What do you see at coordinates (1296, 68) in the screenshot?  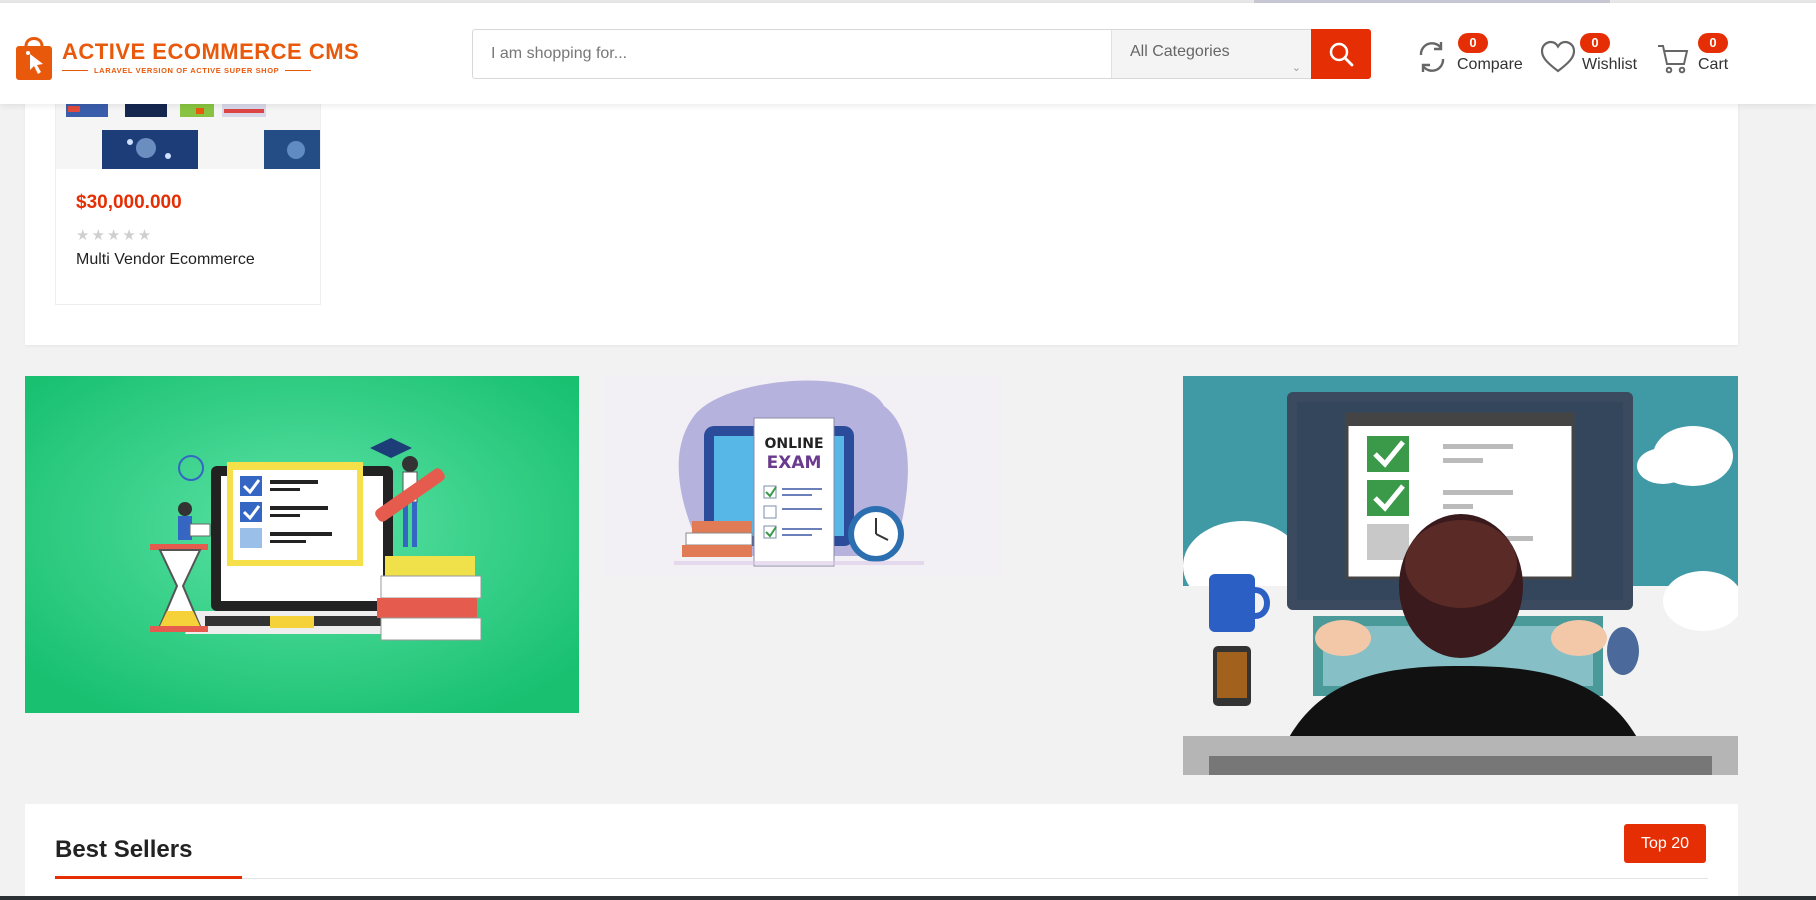 I see `chevron-down-icon: ⌄` at bounding box center [1296, 68].